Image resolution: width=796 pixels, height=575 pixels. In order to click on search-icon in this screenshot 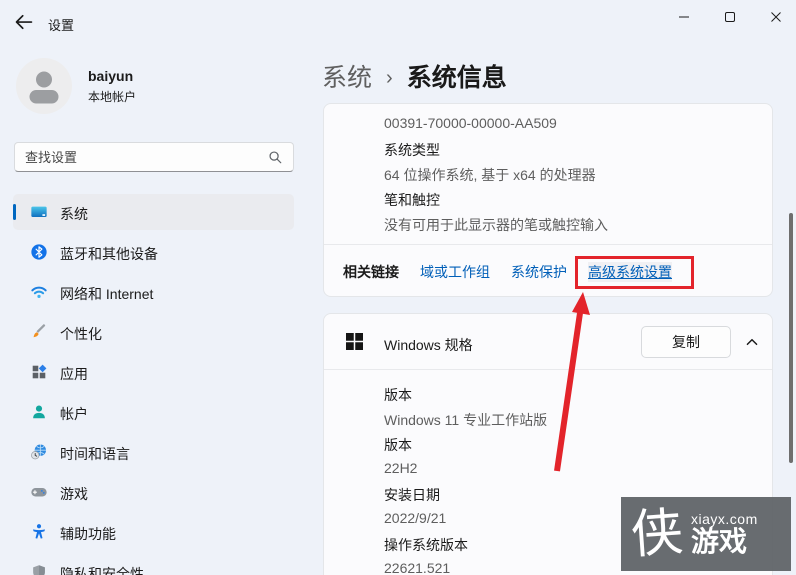, I will do `click(275, 156)`.